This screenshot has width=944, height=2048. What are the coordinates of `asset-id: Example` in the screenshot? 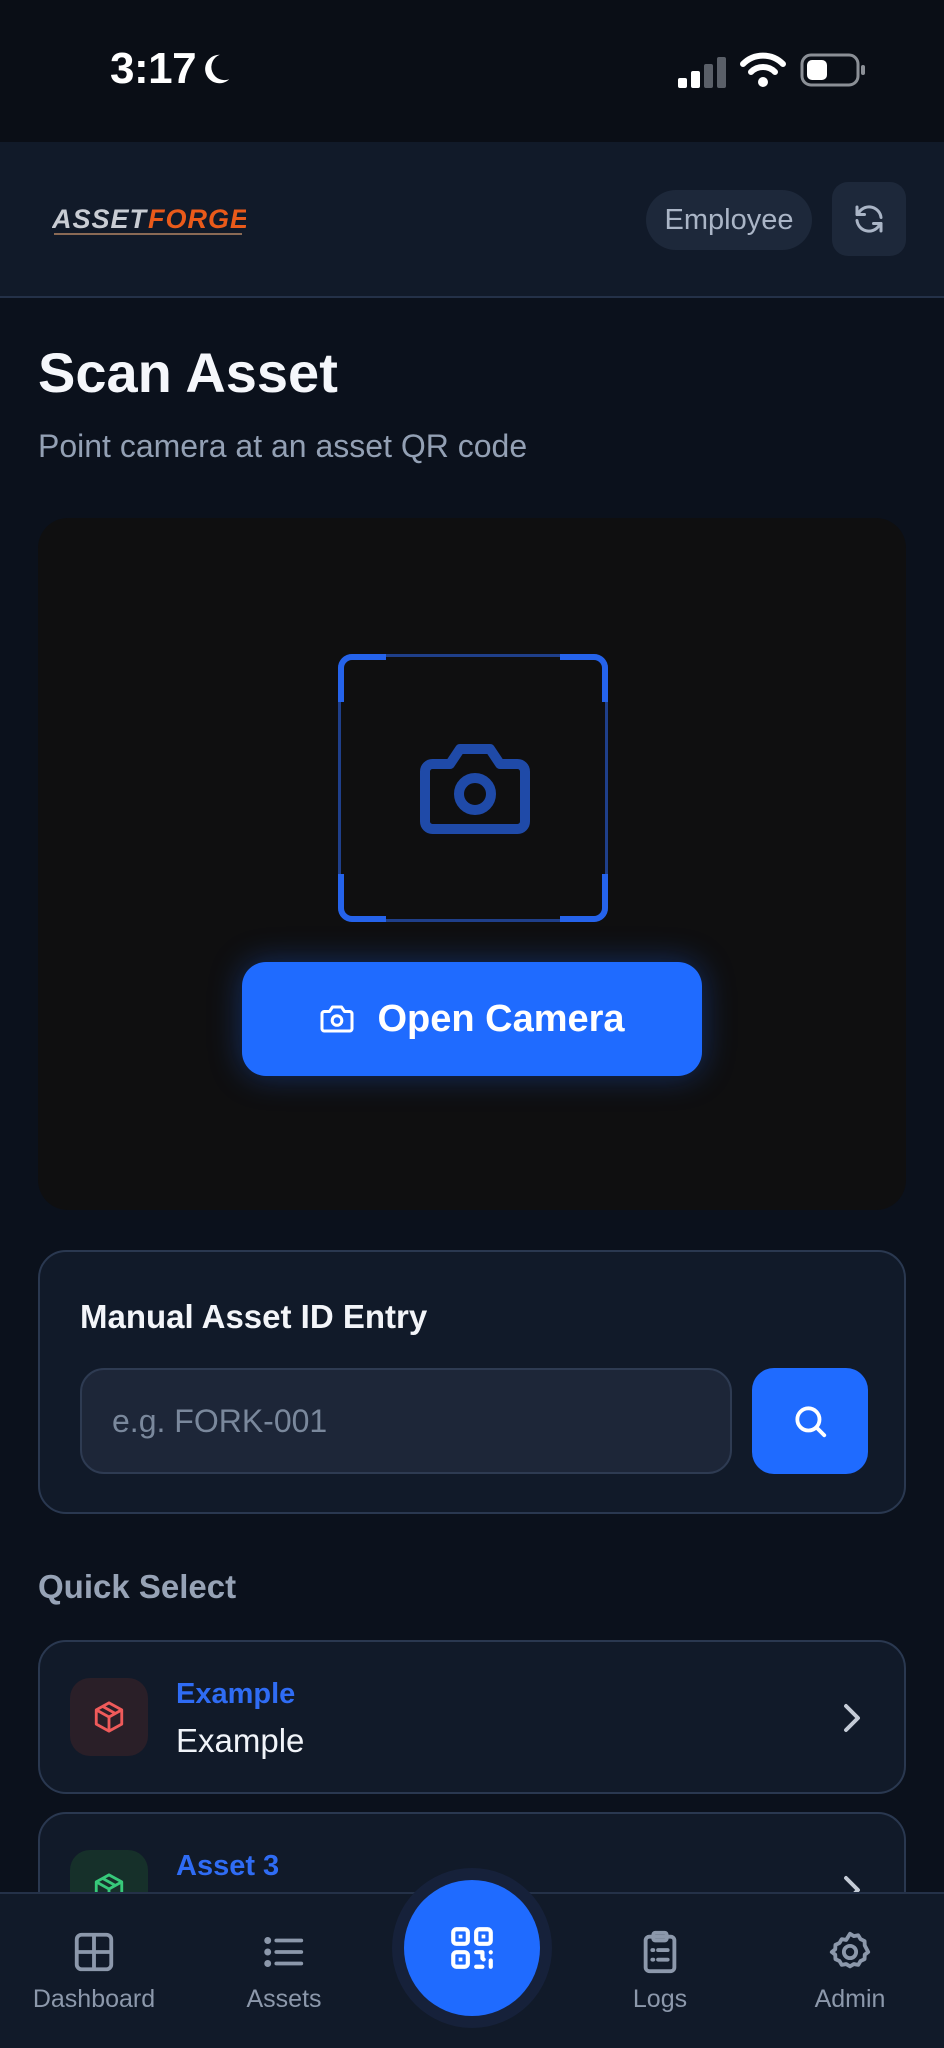 It's located at (236, 1694).